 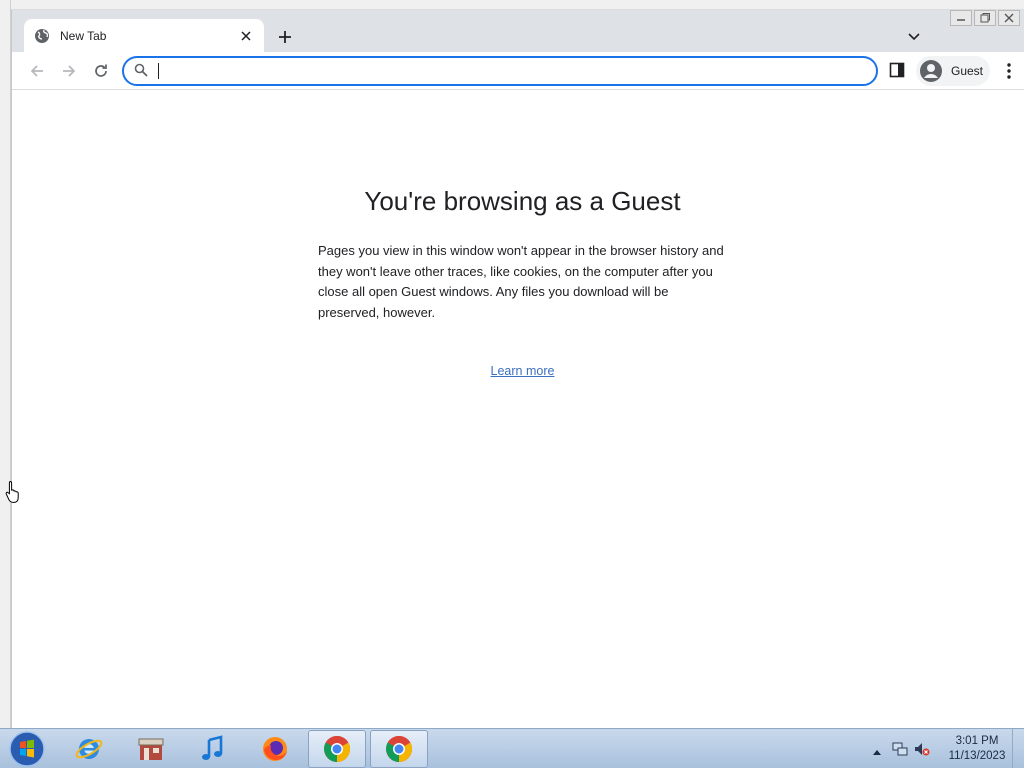 I want to click on windows-start-icon, so click(x=27, y=749).